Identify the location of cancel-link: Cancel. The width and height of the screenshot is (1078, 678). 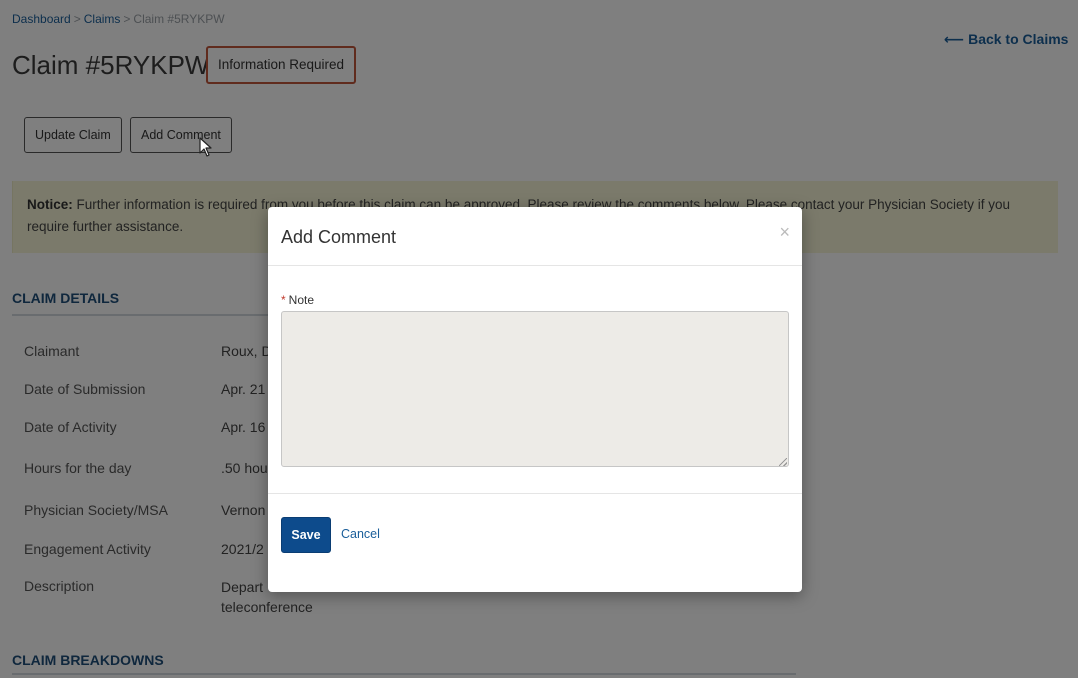
(360, 534).